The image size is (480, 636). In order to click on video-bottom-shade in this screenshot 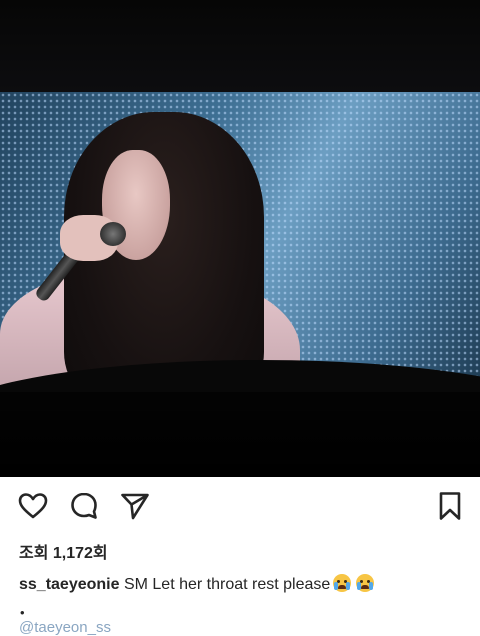, I will do `click(240, 434)`.